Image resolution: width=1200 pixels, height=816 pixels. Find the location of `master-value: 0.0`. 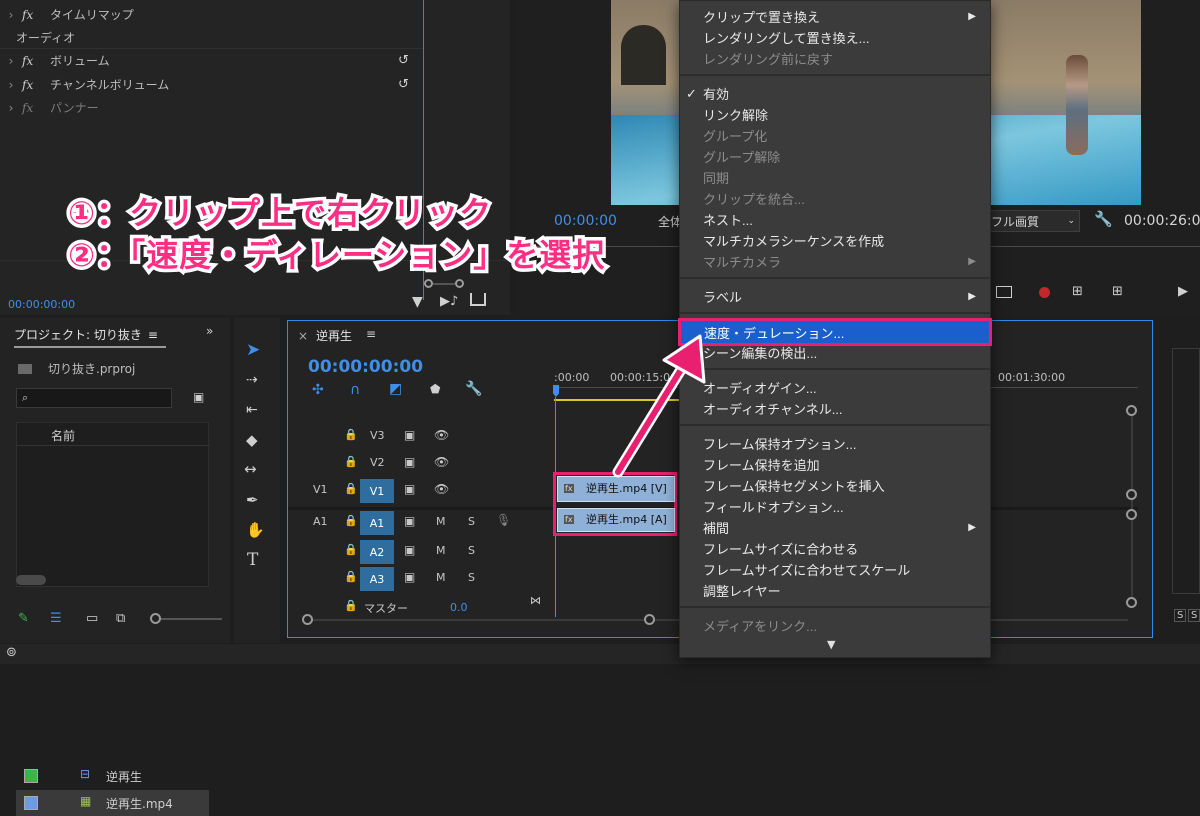

master-value: 0.0 is located at coordinates (459, 607).